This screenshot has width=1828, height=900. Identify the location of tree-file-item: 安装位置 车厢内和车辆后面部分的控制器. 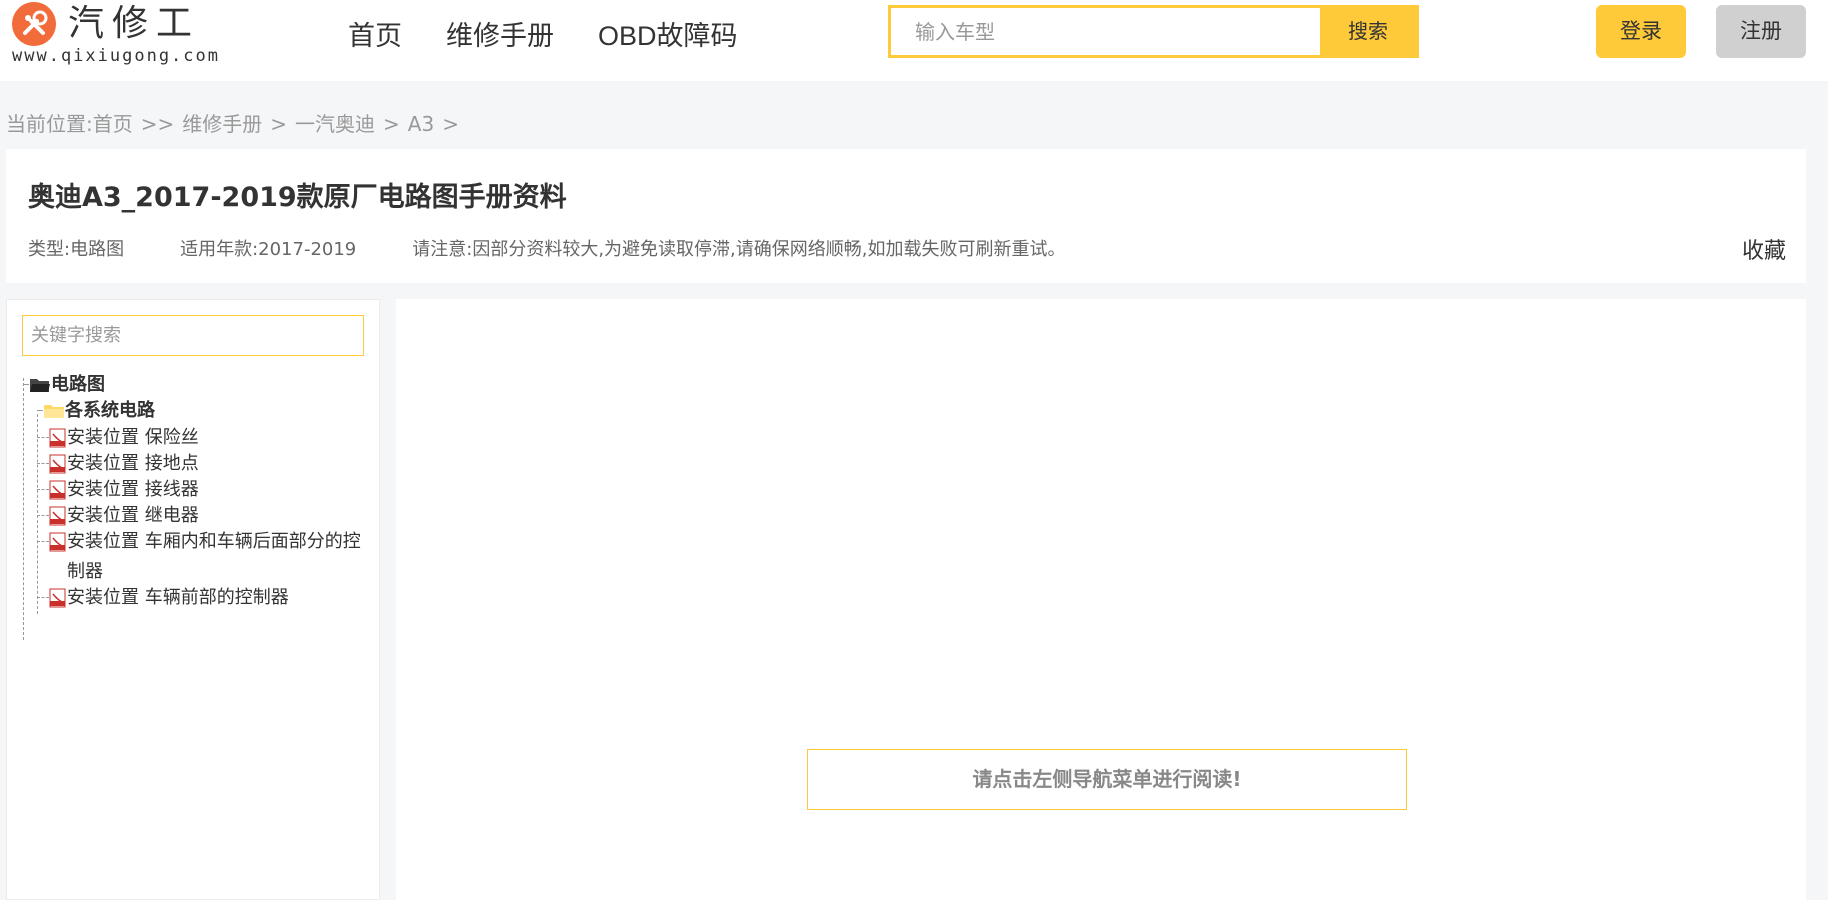
(207, 557).